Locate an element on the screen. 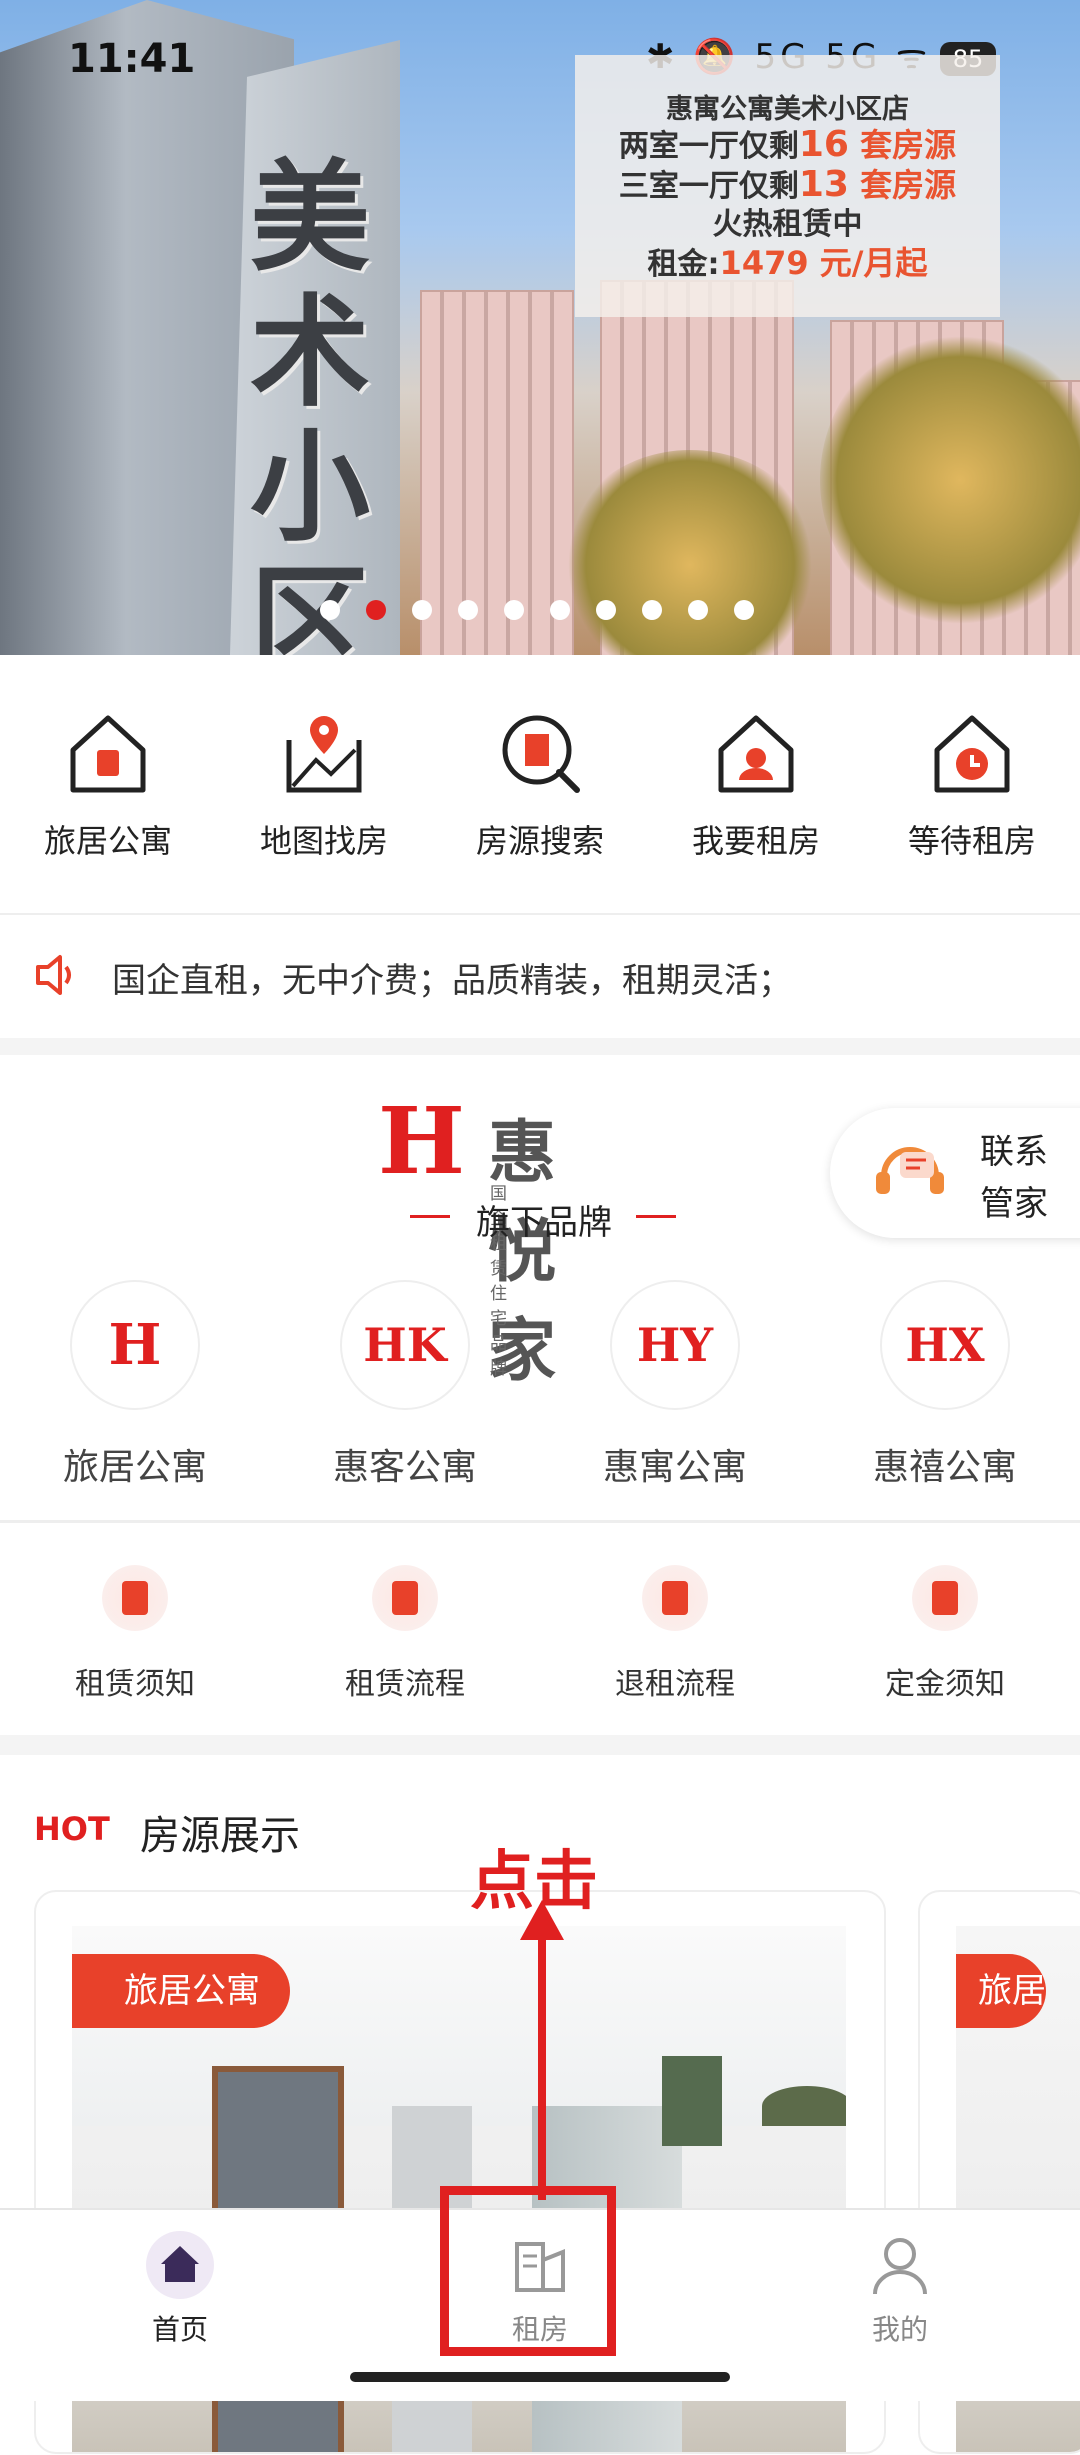 Image resolution: width=1080 pixels, height=2455 pixels. brand-item-travel: H 旅居公寓 is located at coordinates (135, 1385).